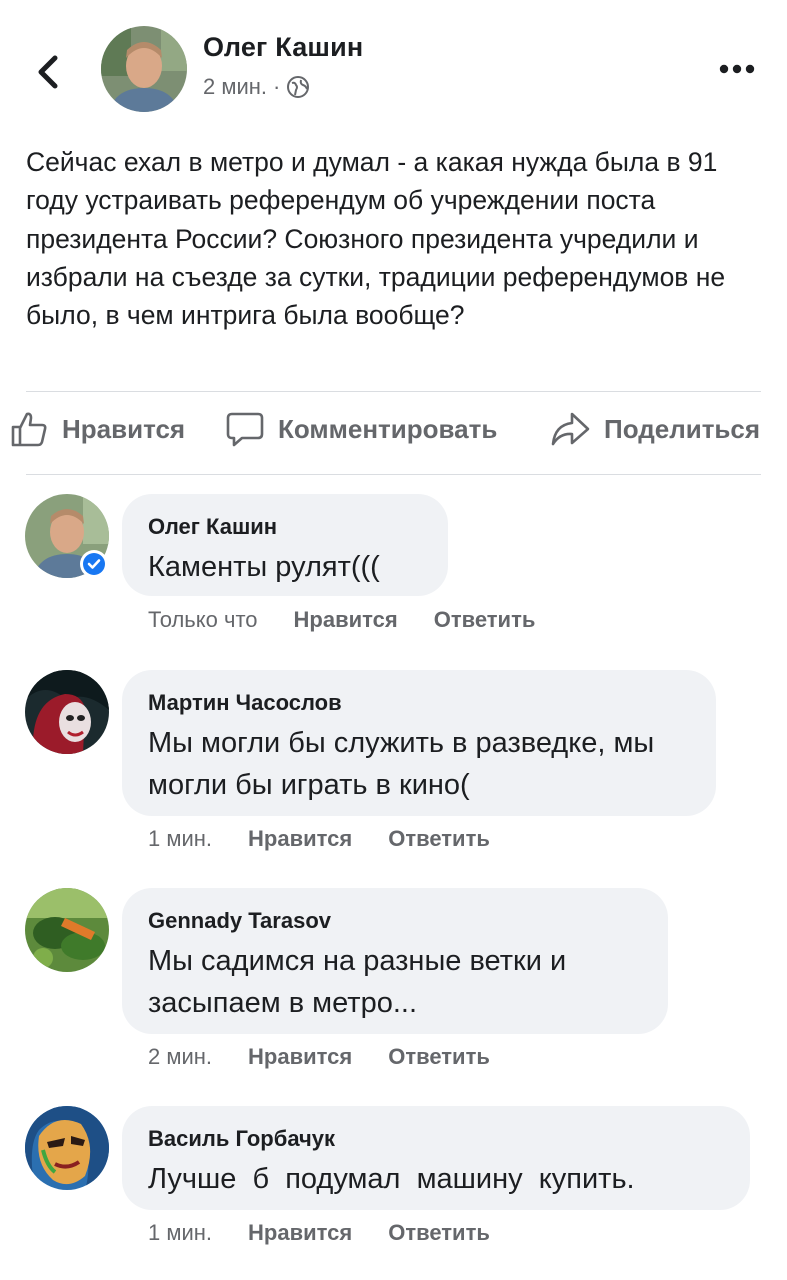 The width and height of the screenshot is (787, 1280). Describe the element at coordinates (29, 429) in the screenshot. I see `thumbs-up-icon` at that location.